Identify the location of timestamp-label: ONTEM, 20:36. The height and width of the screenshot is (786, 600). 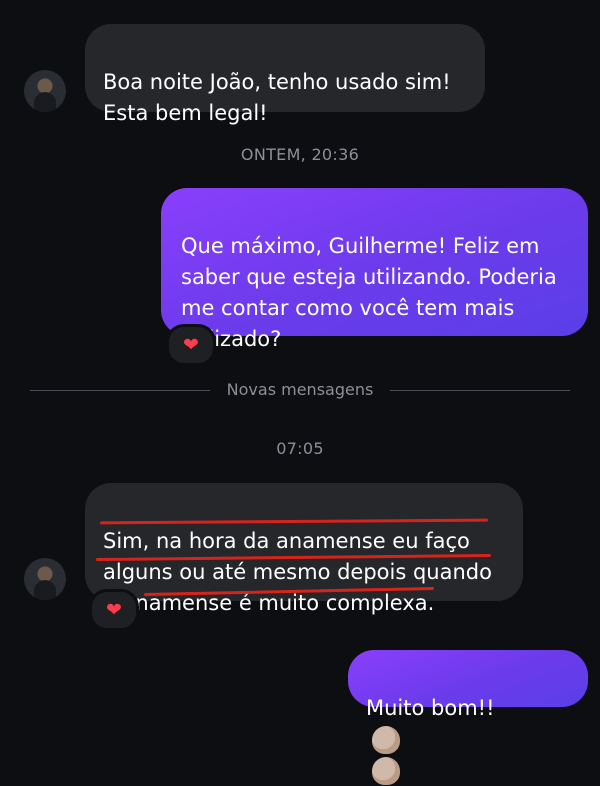
(300, 154).